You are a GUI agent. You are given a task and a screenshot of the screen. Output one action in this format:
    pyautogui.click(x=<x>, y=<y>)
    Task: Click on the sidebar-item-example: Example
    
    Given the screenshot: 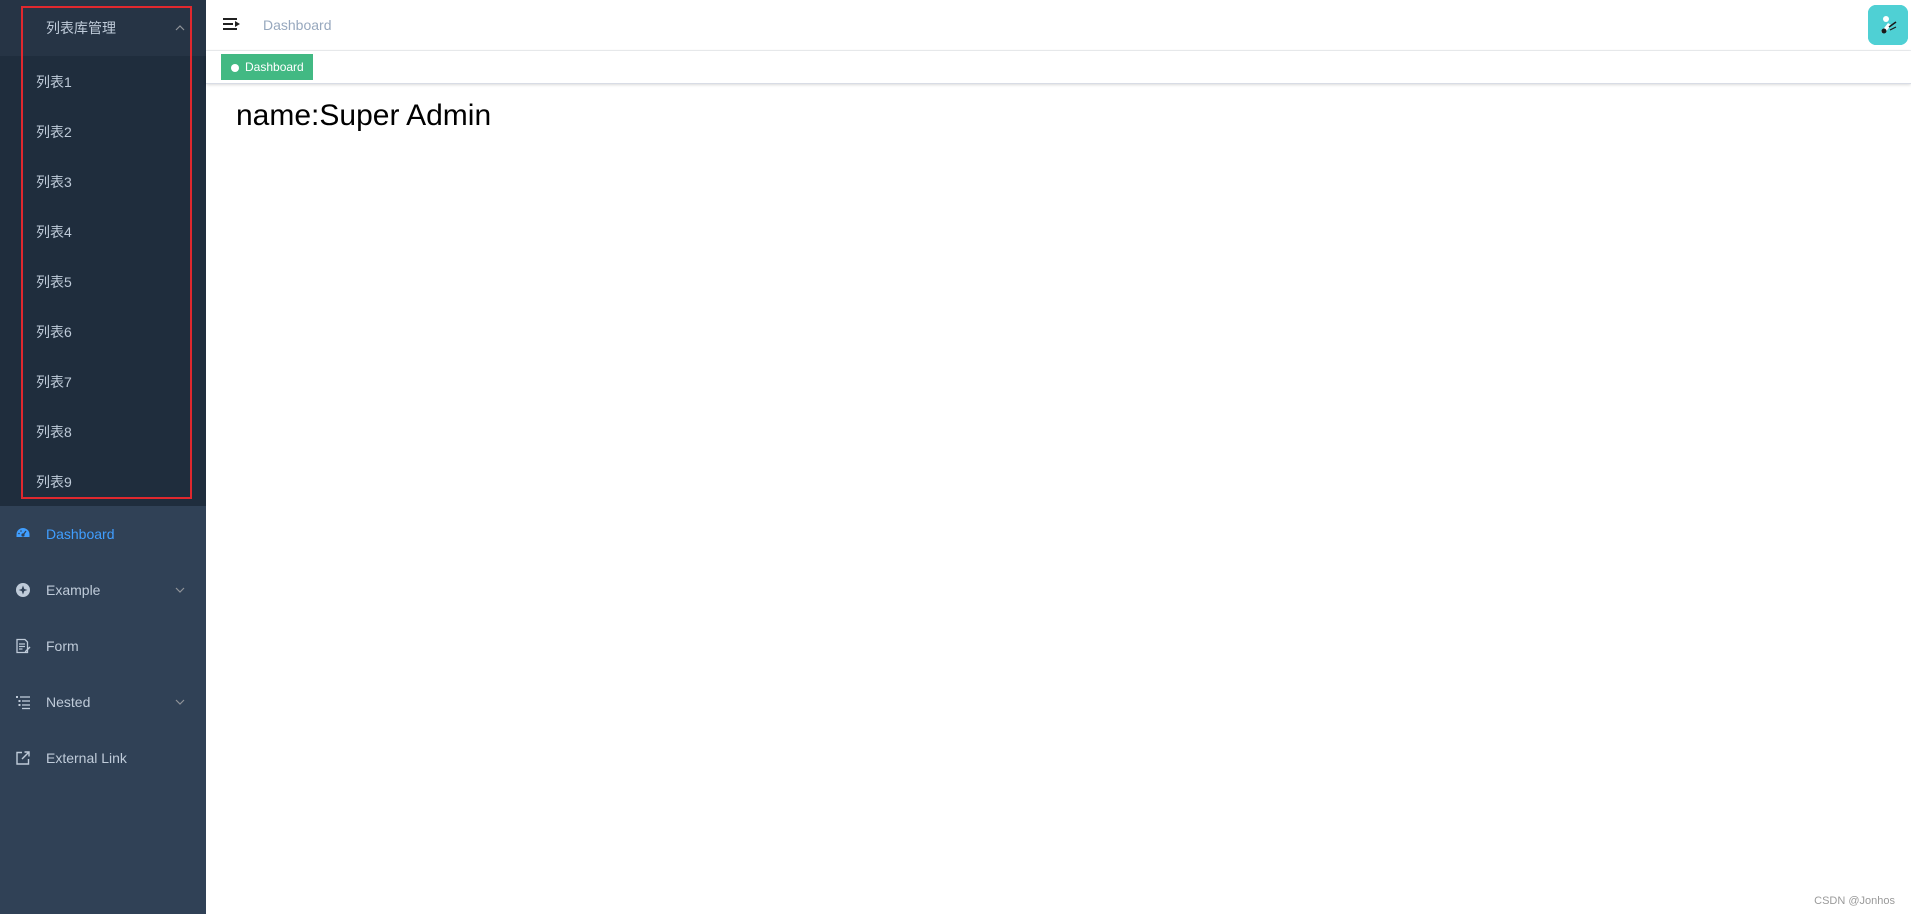 What is the action you would take?
    pyautogui.click(x=103, y=590)
    